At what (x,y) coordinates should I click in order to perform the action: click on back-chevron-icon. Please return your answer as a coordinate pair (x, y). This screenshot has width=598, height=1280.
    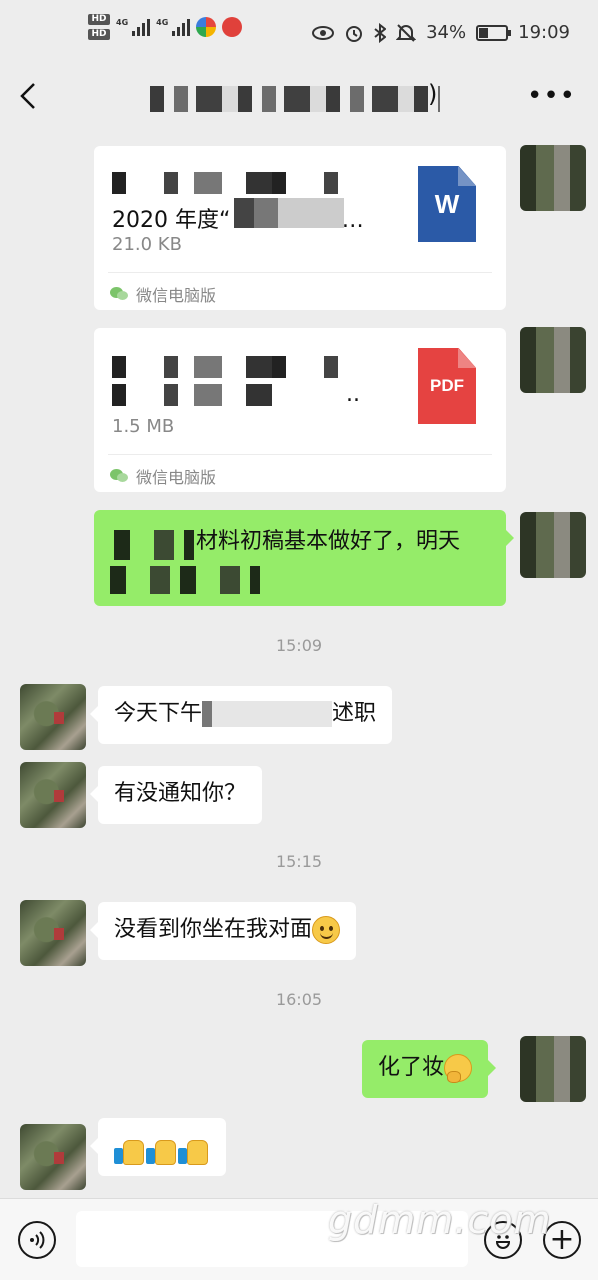
    Looking at the image, I should click on (30, 96).